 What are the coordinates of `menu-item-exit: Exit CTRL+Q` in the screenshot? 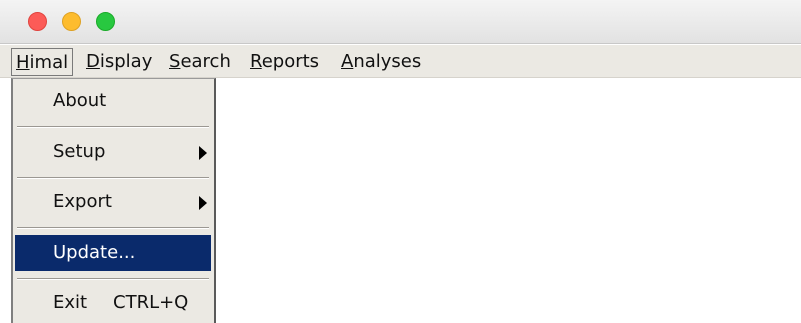 It's located at (113, 303).